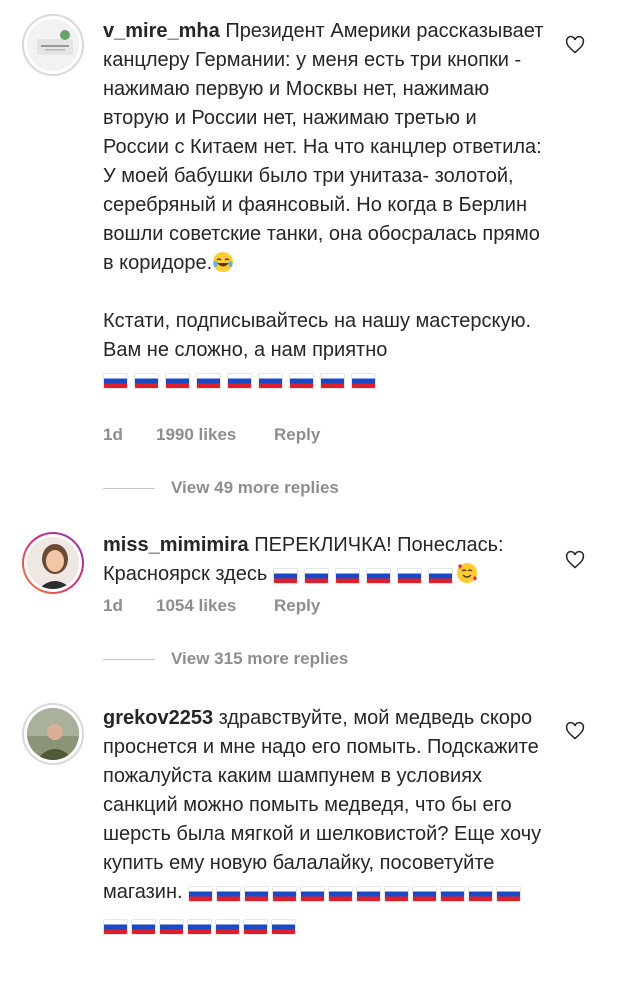 Image resolution: width=620 pixels, height=985 pixels. I want to click on view-replies-button: View 49 more replies, so click(221, 488).